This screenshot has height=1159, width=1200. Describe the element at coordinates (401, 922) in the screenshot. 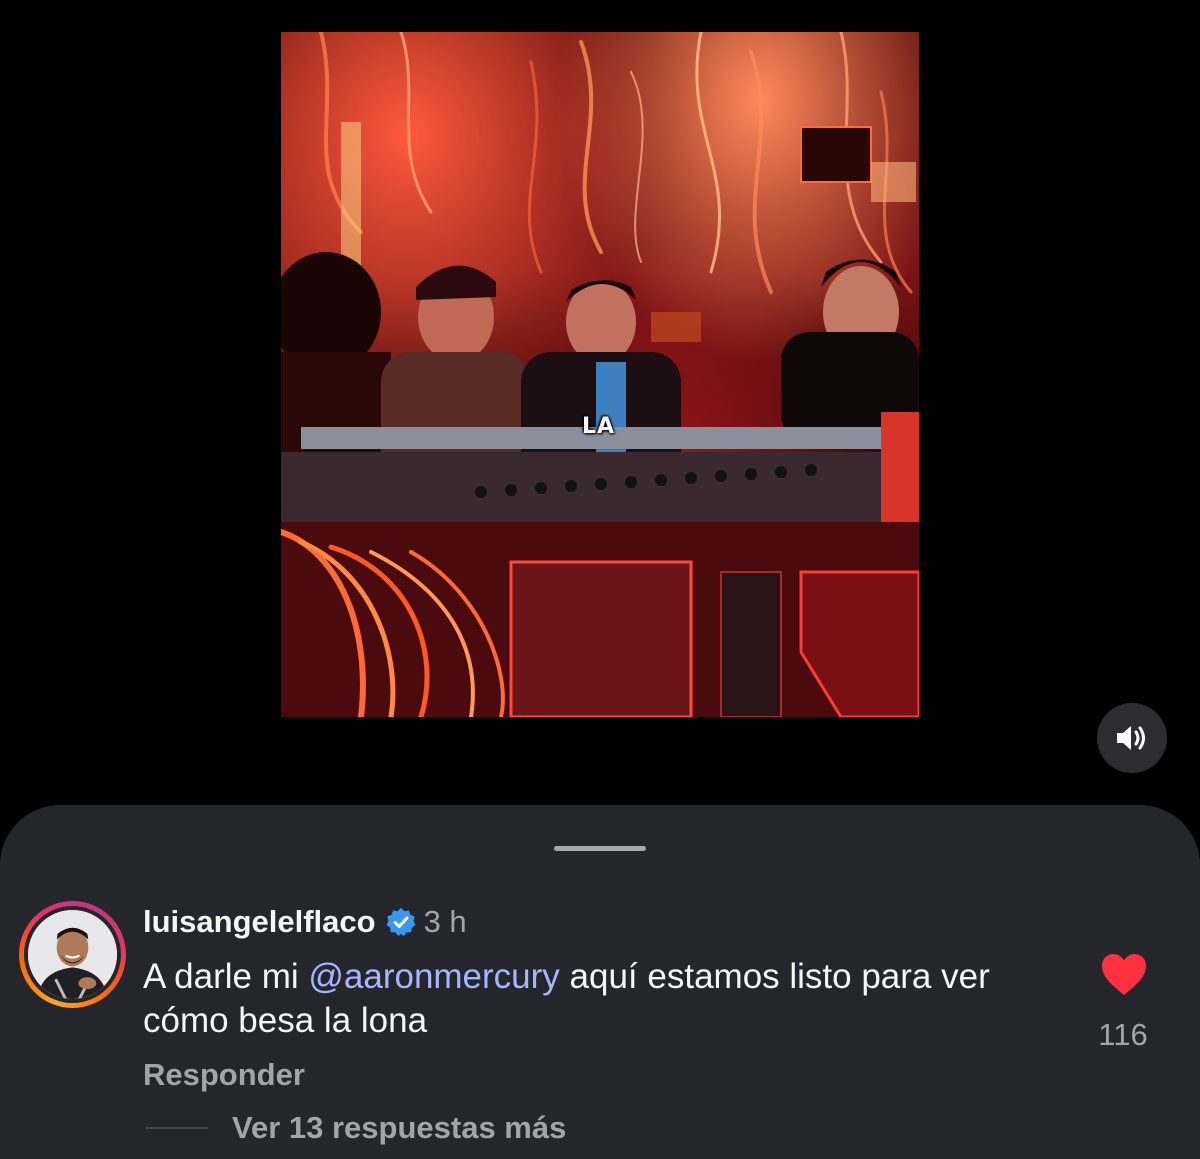

I see `verified-badge-icon` at that location.